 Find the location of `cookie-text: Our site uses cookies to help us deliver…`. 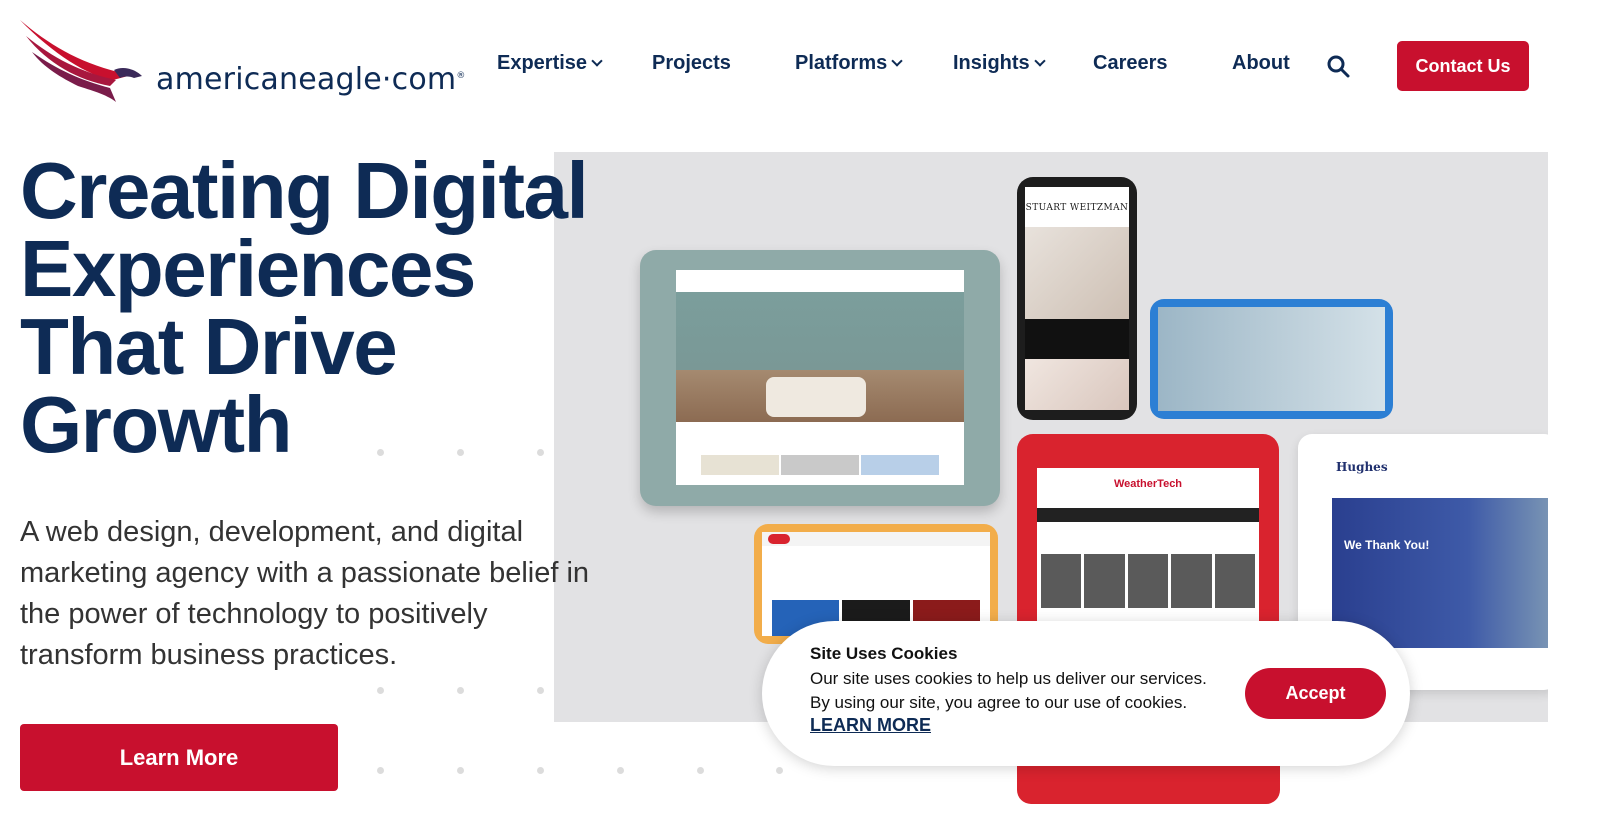

cookie-text: Our site uses cookies to help us deliver… is located at coordinates (1008, 690).